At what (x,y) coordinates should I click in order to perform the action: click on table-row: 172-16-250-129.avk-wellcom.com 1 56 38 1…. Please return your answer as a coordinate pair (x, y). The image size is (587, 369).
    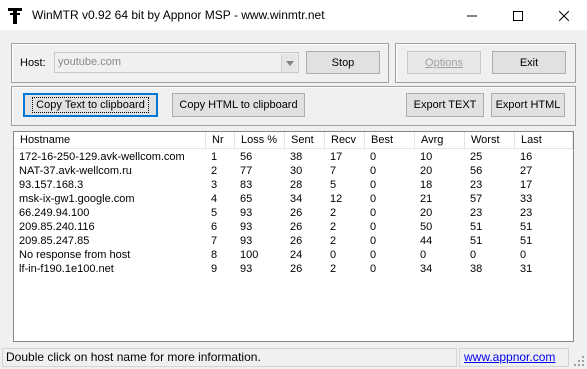
    Looking at the image, I should click on (293, 157).